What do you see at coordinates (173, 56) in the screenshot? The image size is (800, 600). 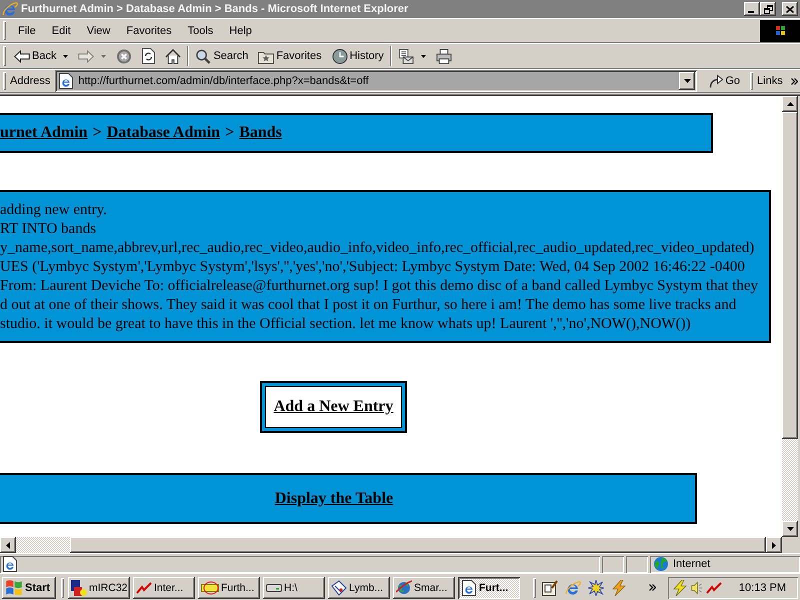 I see `home-icon` at bounding box center [173, 56].